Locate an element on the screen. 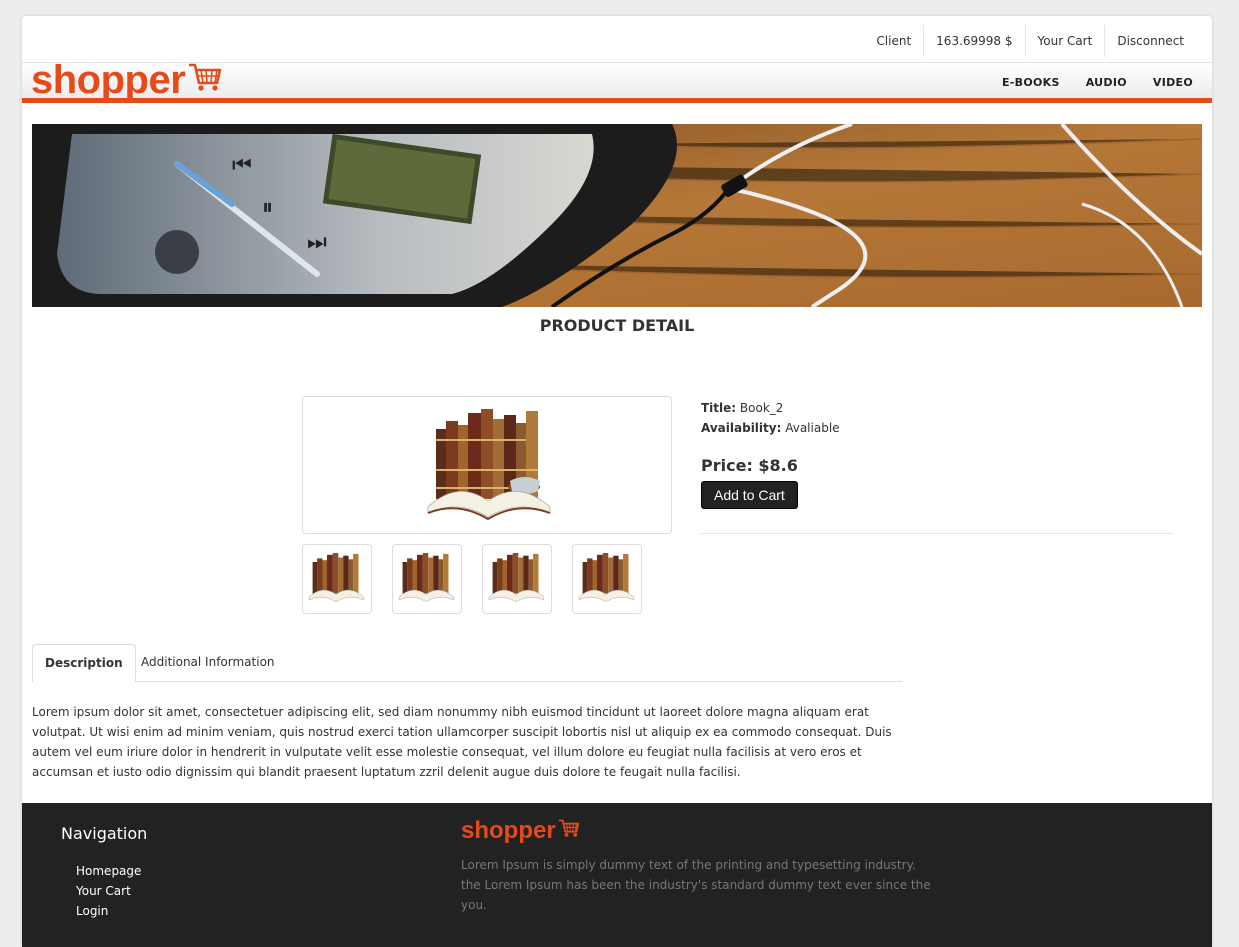  tab-description: Description is located at coordinates (84, 663).